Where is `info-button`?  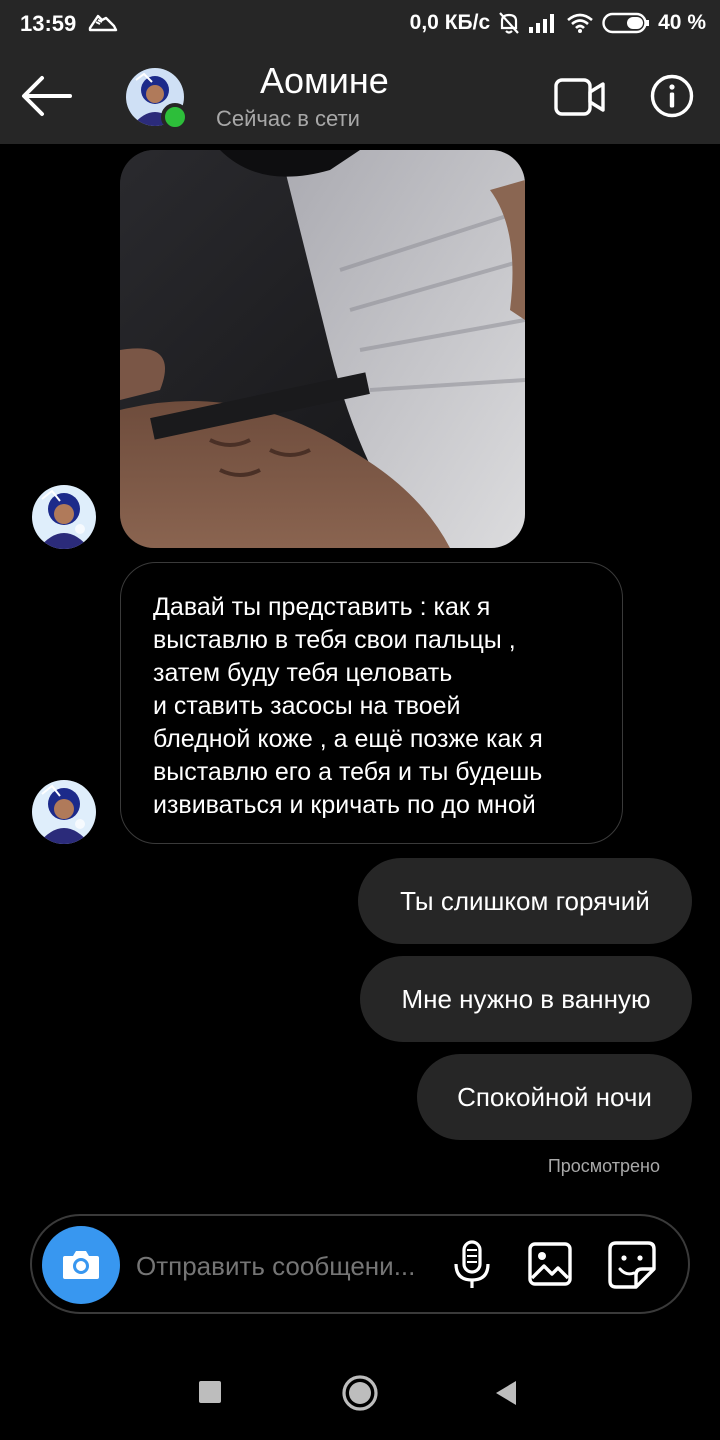
info-button is located at coordinates (672, 96).